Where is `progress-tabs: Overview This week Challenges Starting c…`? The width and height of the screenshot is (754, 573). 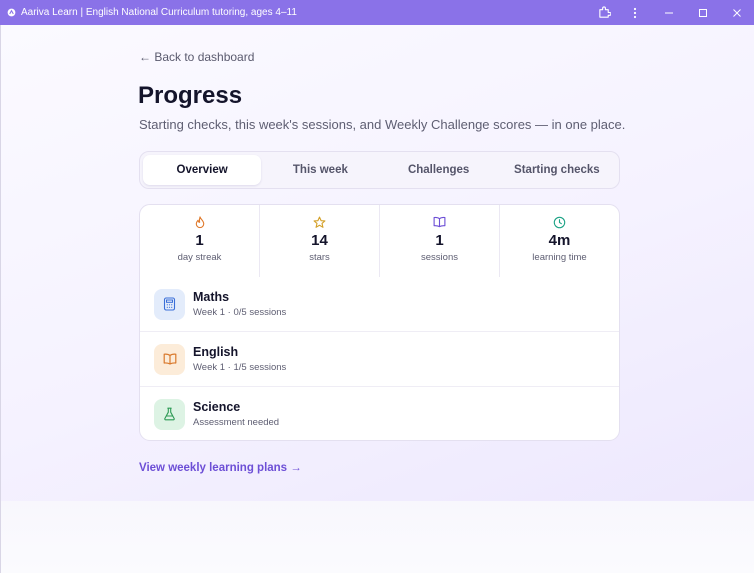 progress-tabs: Overview This week Challenges Starting c… is located at coordinates (379, 170).